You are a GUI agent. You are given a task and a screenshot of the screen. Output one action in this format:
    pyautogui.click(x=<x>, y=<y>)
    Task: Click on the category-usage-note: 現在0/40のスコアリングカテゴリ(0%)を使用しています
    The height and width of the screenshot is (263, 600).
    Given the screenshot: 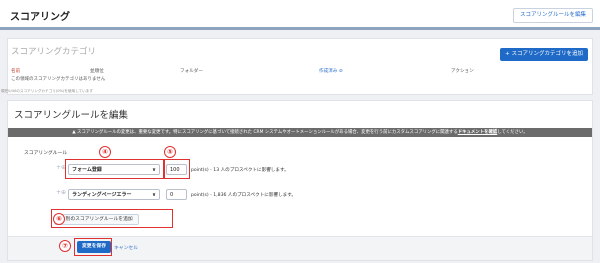 What is the action you would take?
    pyautogui.click(x=47, y=91)
    